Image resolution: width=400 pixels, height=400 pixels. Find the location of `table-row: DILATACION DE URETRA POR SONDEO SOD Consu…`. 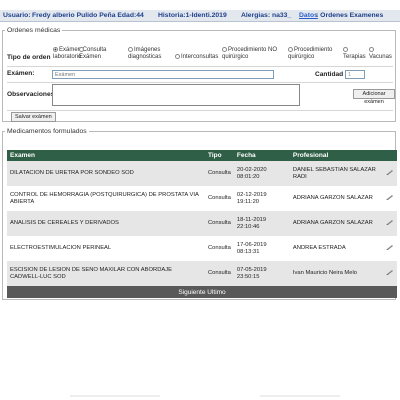

table-row: DILATACION DE URETRA POR SONDEO SOD Consu… is located at coordinates (202, 173).